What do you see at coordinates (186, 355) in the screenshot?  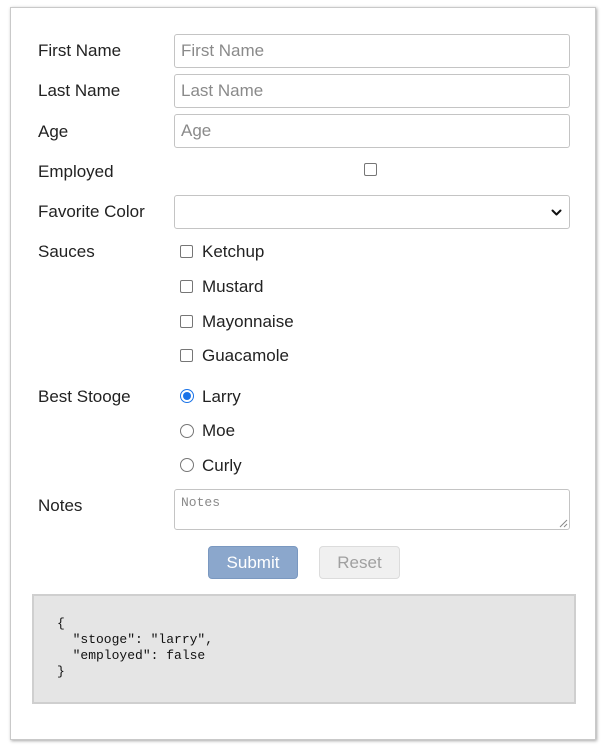 I see `guacamole-checkbox` at bounding box center [186, 355].